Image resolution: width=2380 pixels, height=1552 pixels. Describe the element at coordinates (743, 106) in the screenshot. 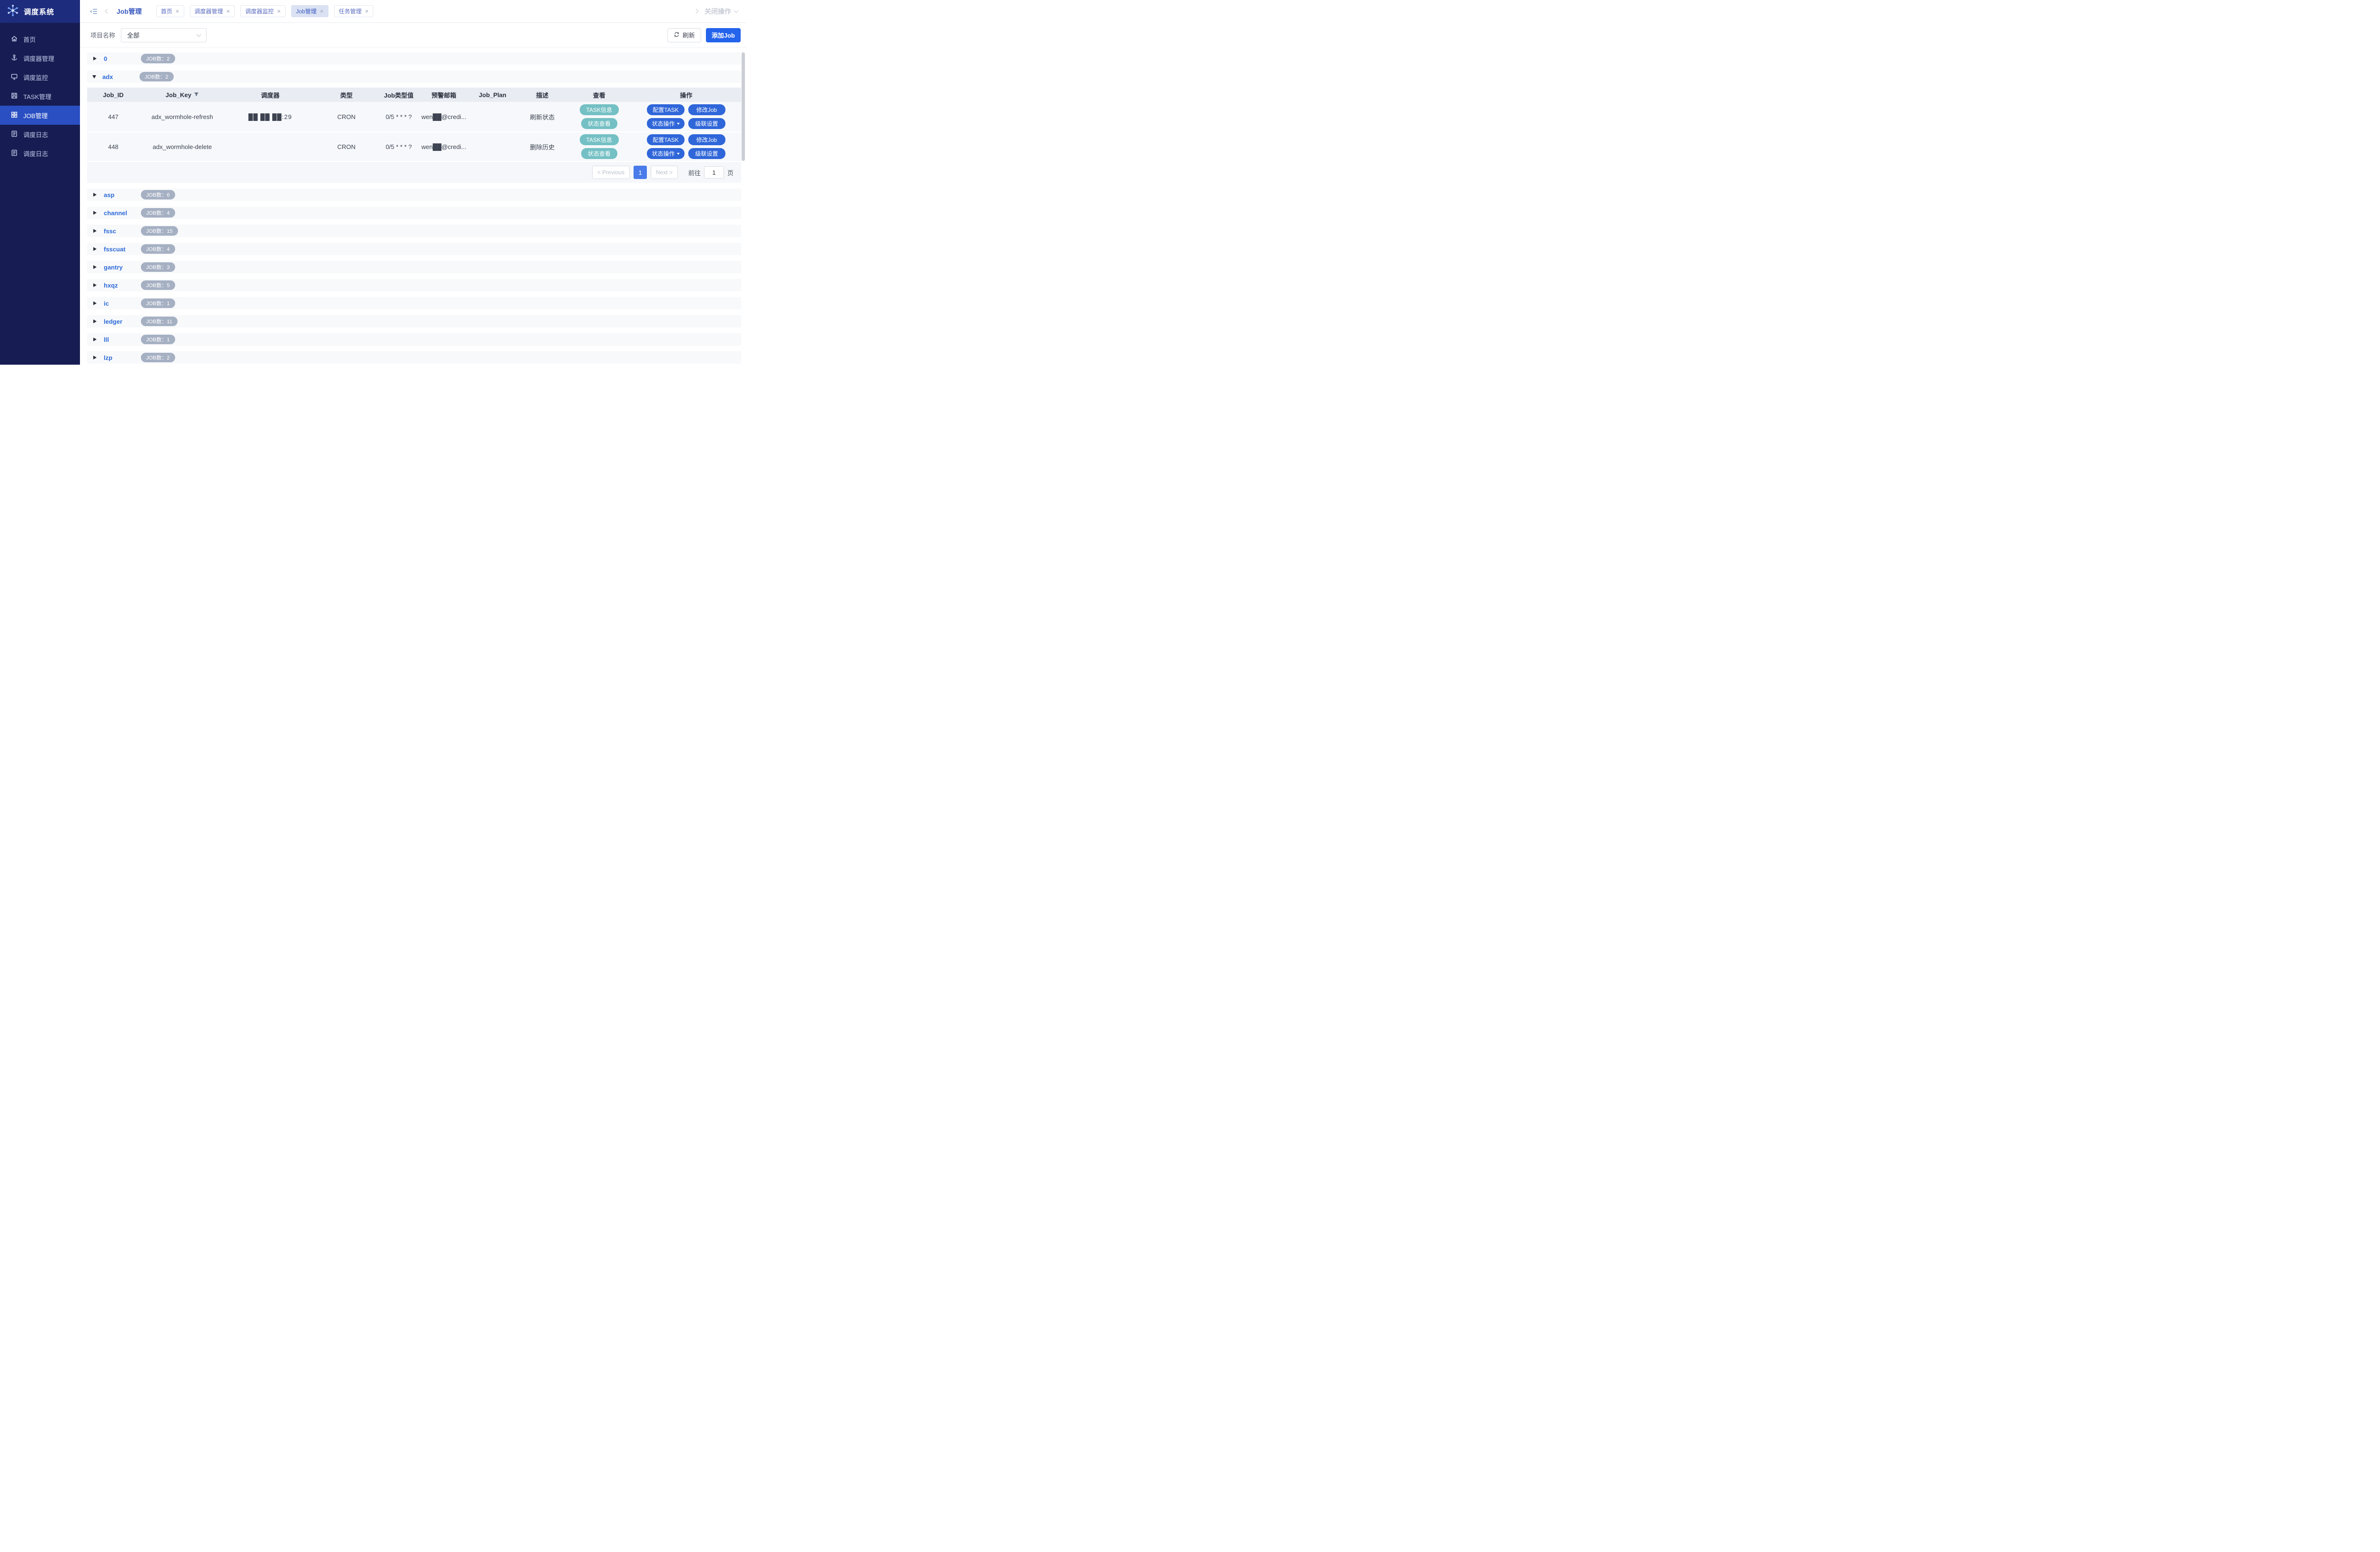

I see `vertical-scrollbar` at that location.